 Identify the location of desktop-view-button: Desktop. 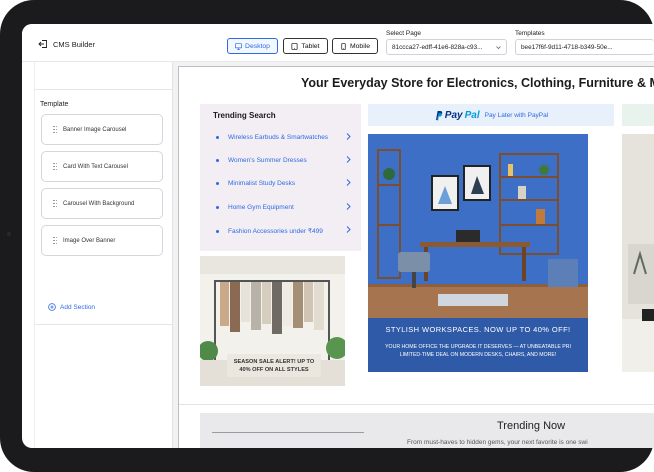
(252, 46).